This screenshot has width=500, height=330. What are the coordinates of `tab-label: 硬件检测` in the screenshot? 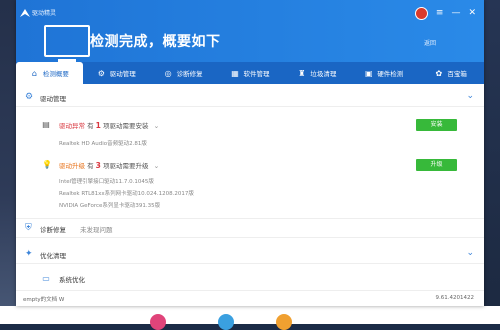 It's located at (390, 74).